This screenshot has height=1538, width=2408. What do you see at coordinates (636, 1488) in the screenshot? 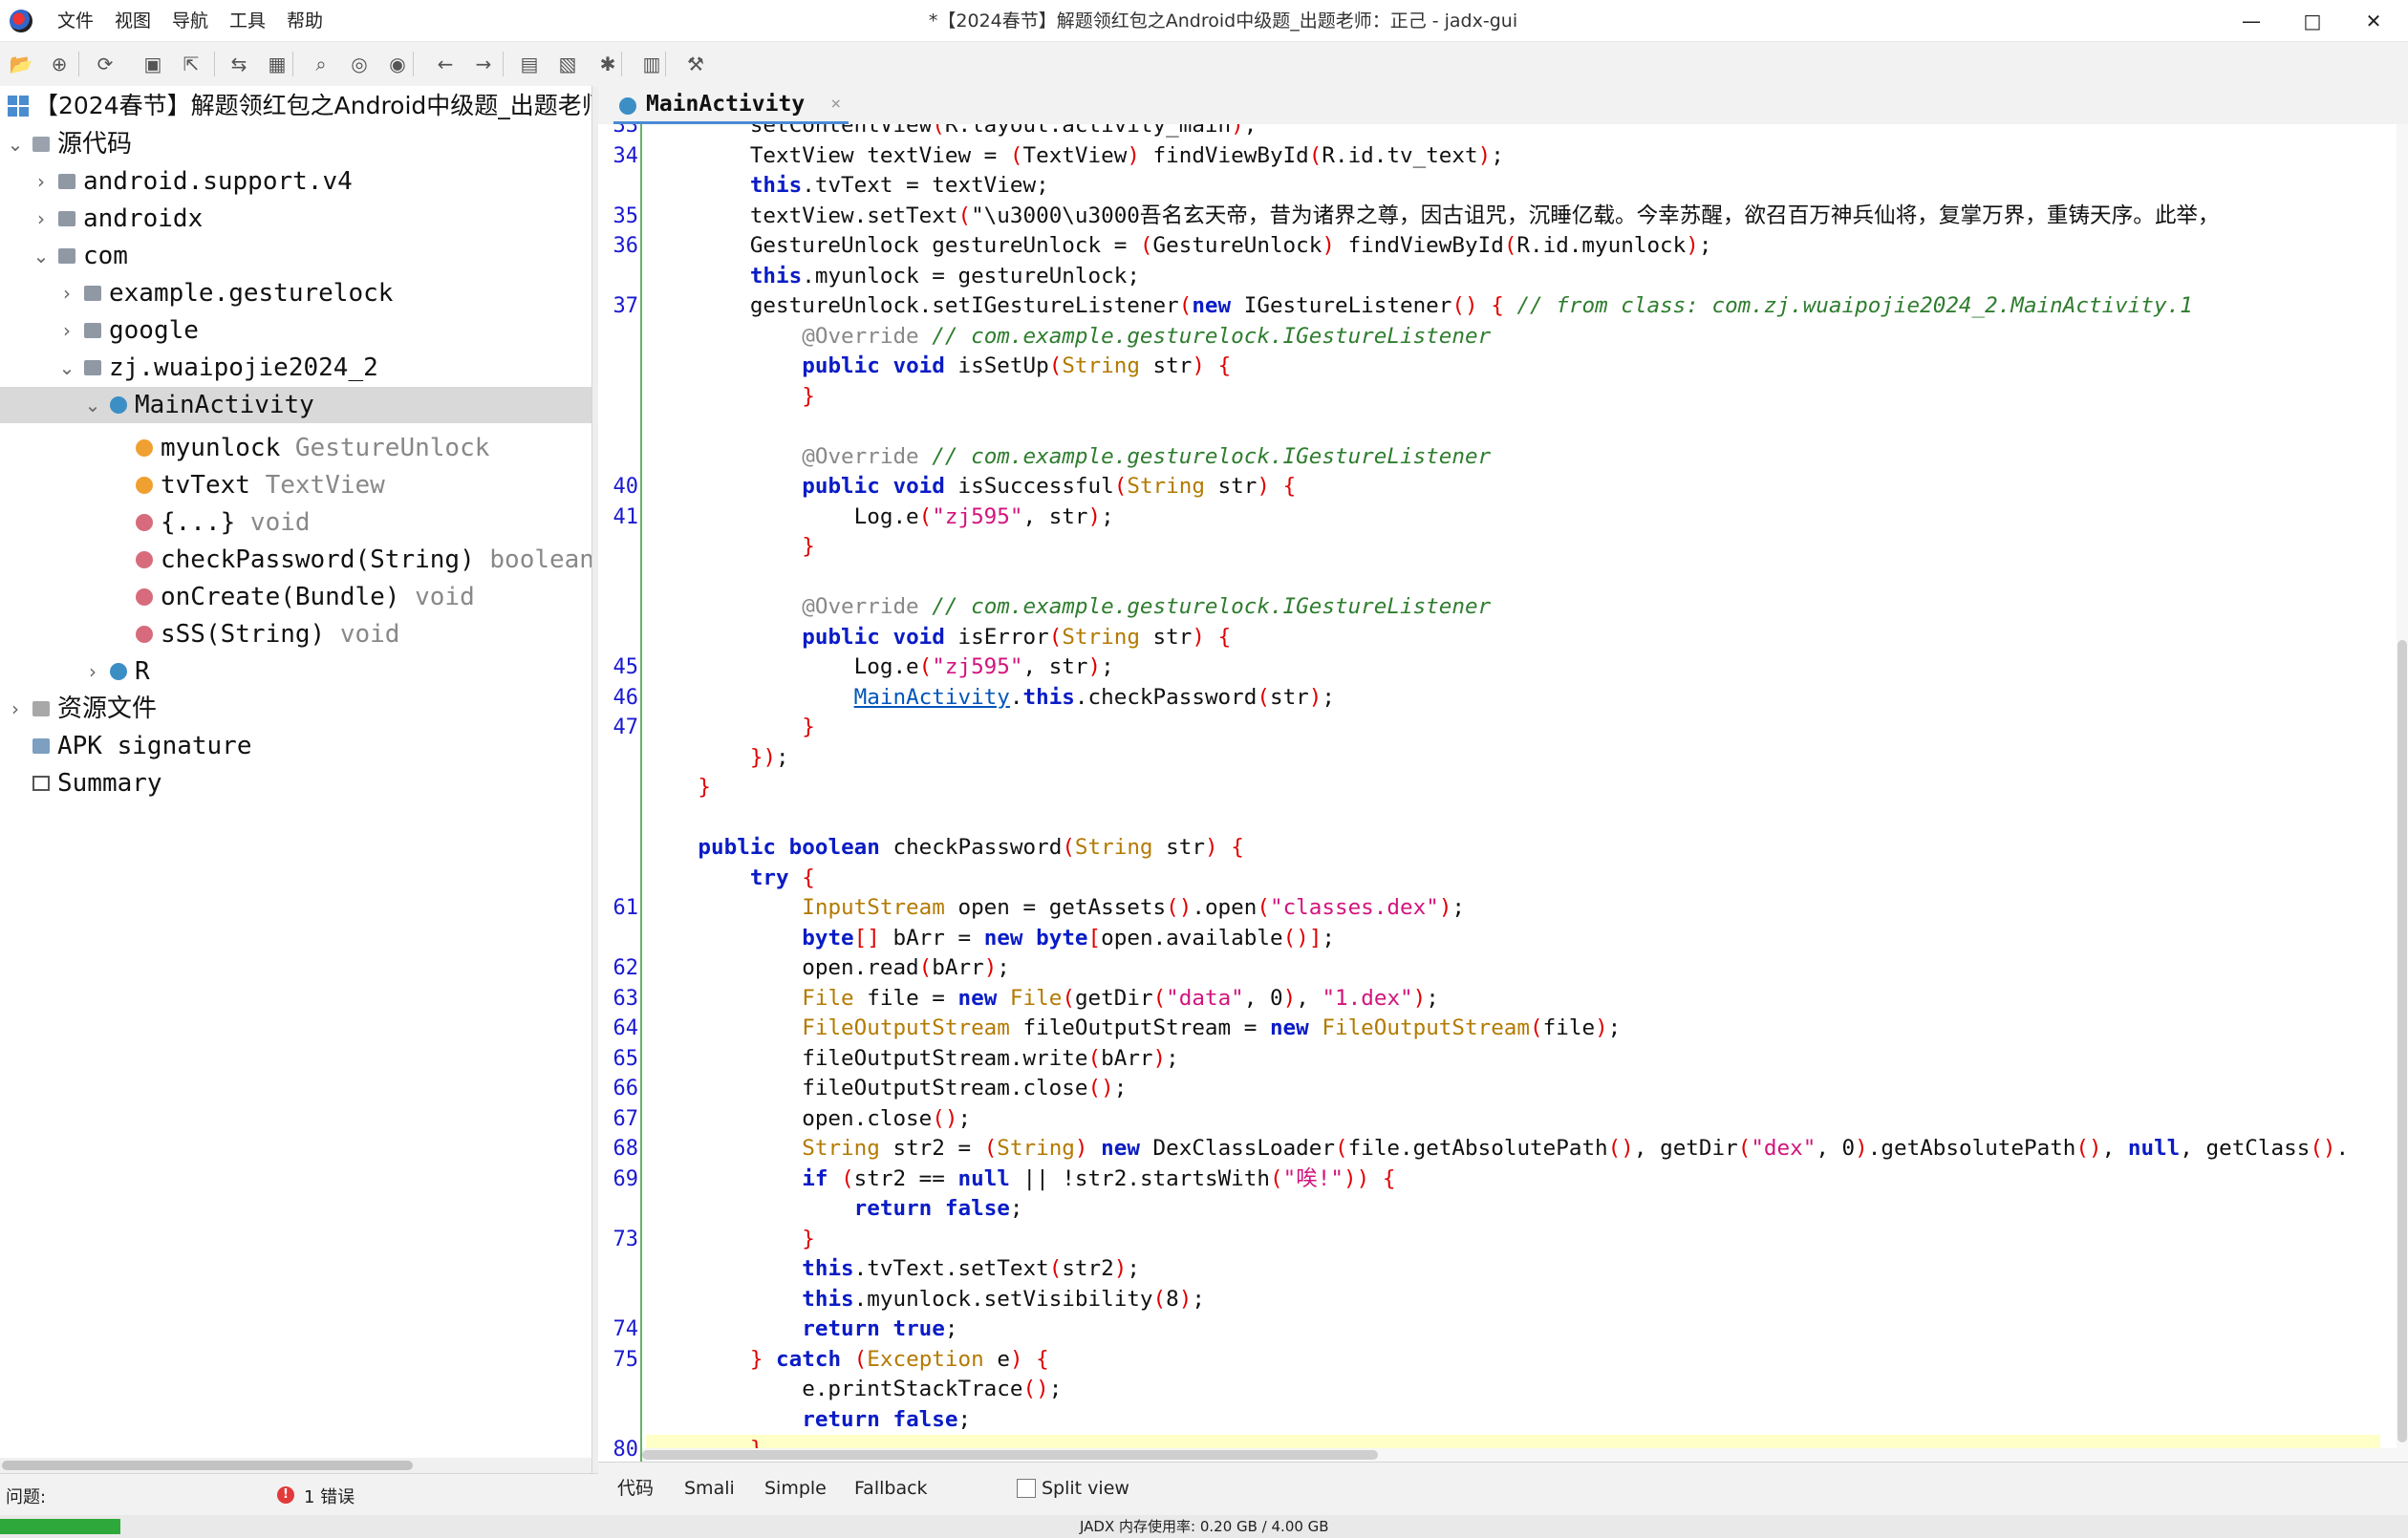
I see `tab-code: 代码` at bounding box center [636, 1488].